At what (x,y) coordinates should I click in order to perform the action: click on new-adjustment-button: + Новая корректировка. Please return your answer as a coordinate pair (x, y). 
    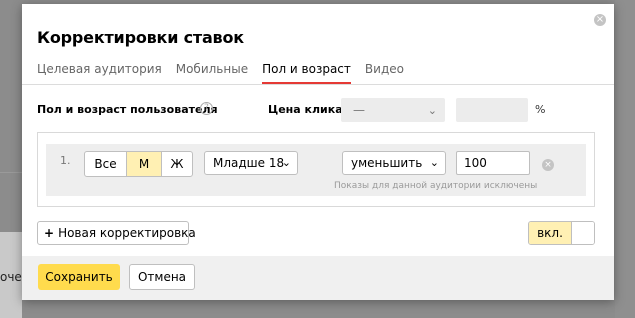
    Looking at the image, I should click on (116, 233).